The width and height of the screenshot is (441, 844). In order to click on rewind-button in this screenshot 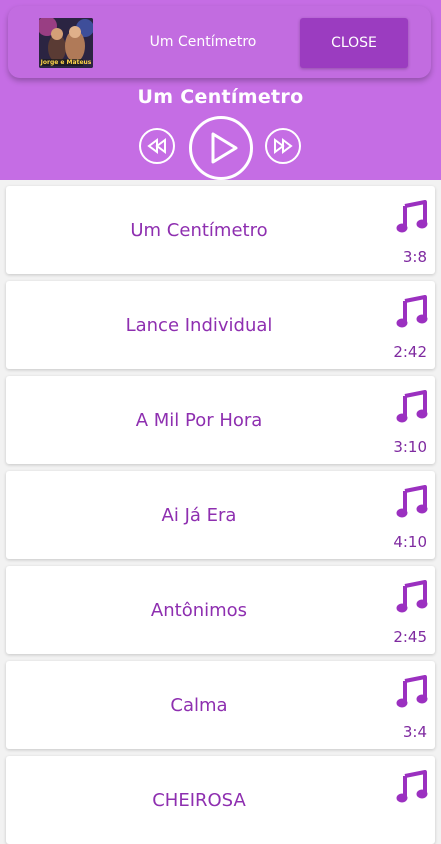, I will do `click(157, 146)`.